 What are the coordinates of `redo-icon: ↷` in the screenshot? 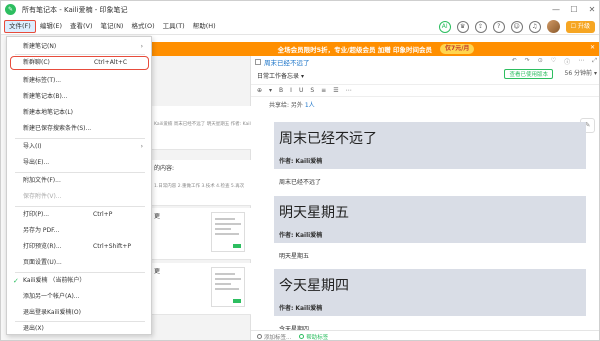 It's located at (527, 61).